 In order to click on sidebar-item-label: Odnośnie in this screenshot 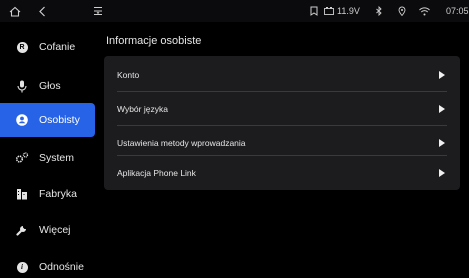, I will do `click(61, 267)`.